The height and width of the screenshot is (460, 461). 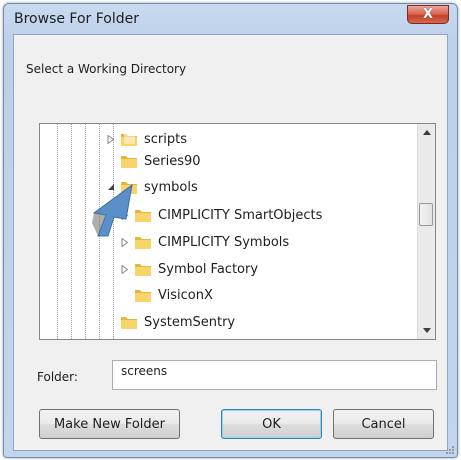 I want to click on expander-expanded-icon, so click(x=111, y=187).